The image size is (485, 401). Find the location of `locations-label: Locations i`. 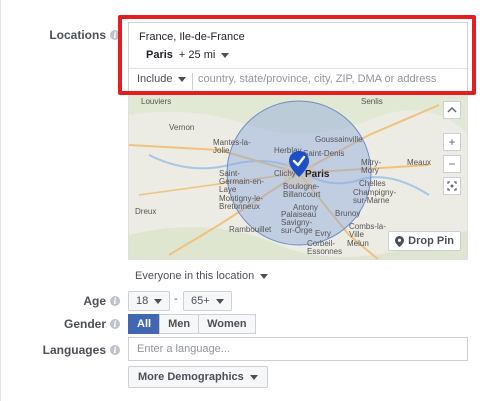

locations-label: Locations i is located at coordinates (84, 35).